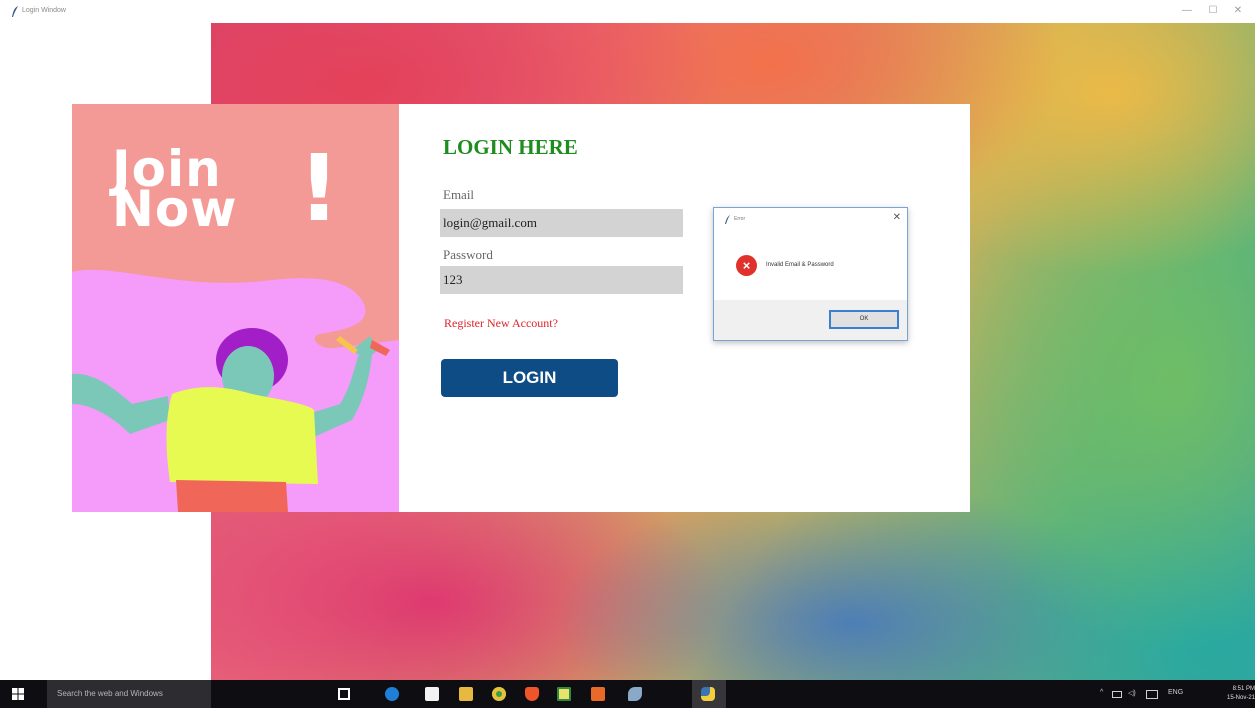  What do you see at coordinates (635, 694) in the screenshot?
I see `feather-app-icon` at bounding box center [635, 694].